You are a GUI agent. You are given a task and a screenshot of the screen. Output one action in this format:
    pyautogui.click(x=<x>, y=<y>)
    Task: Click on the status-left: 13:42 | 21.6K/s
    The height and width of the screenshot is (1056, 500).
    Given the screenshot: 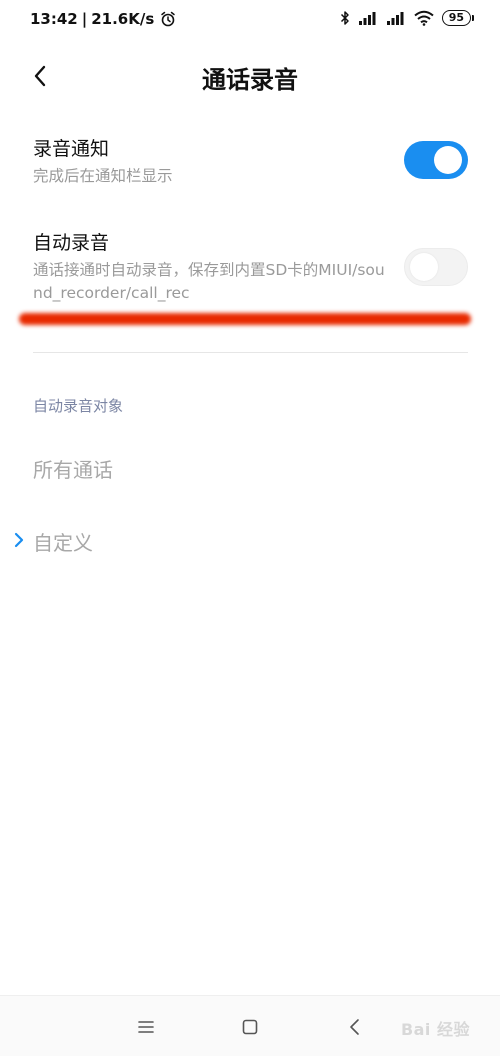 What is the action you would take?
    pyautogui.click(x=103, y=19)
    